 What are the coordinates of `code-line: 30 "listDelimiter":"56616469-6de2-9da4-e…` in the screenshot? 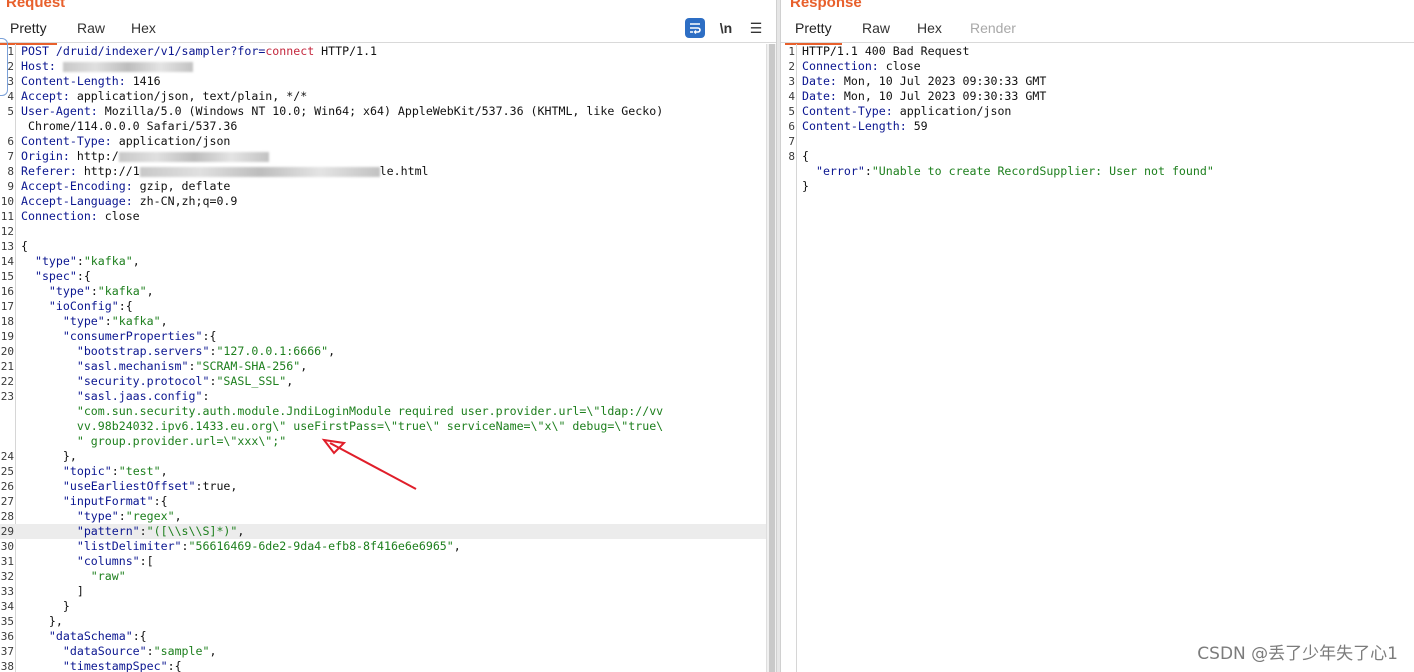 It's located at (383, 546).